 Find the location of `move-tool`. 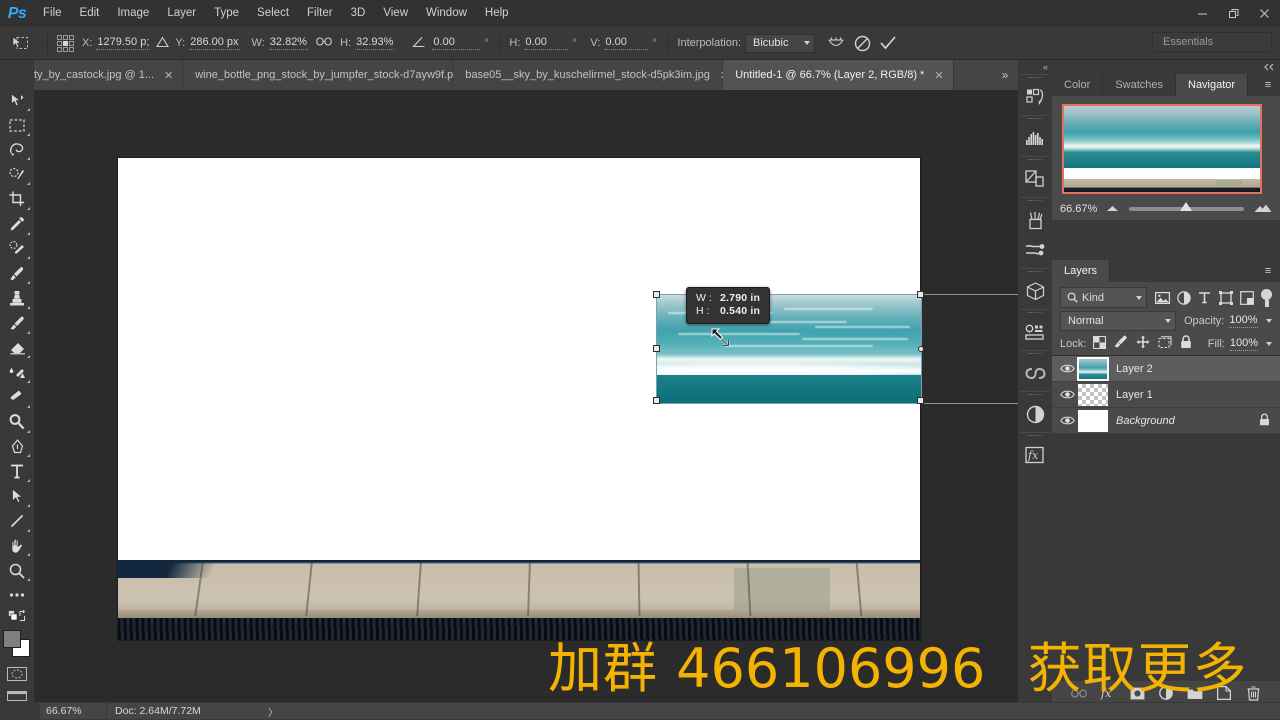

move-tool is located at coordinates (17, 100).